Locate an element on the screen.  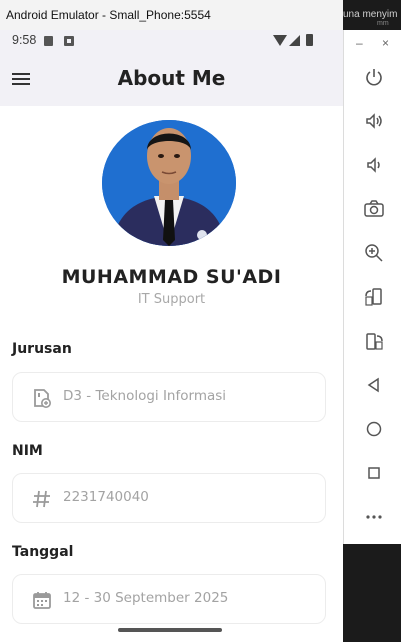
status-icons is located at coordinates (297, 41).